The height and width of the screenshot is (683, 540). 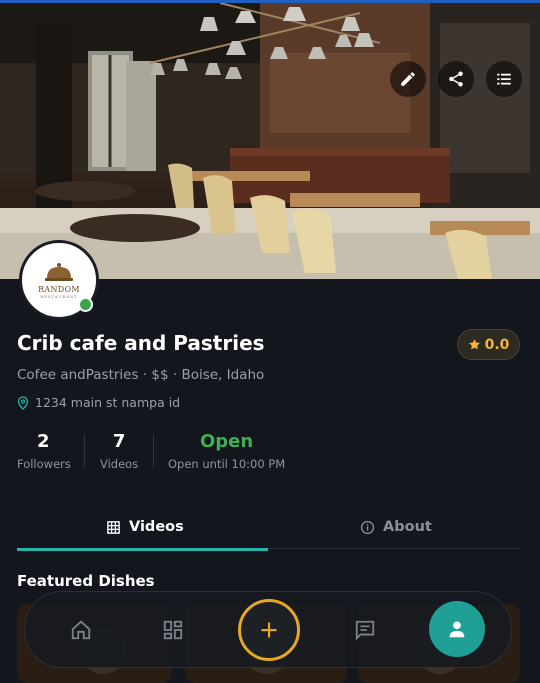 What do you see at coordinates (497, 344) in the screenshot?
I see `rating-value: 0.0` at bounding box center [497, 344].